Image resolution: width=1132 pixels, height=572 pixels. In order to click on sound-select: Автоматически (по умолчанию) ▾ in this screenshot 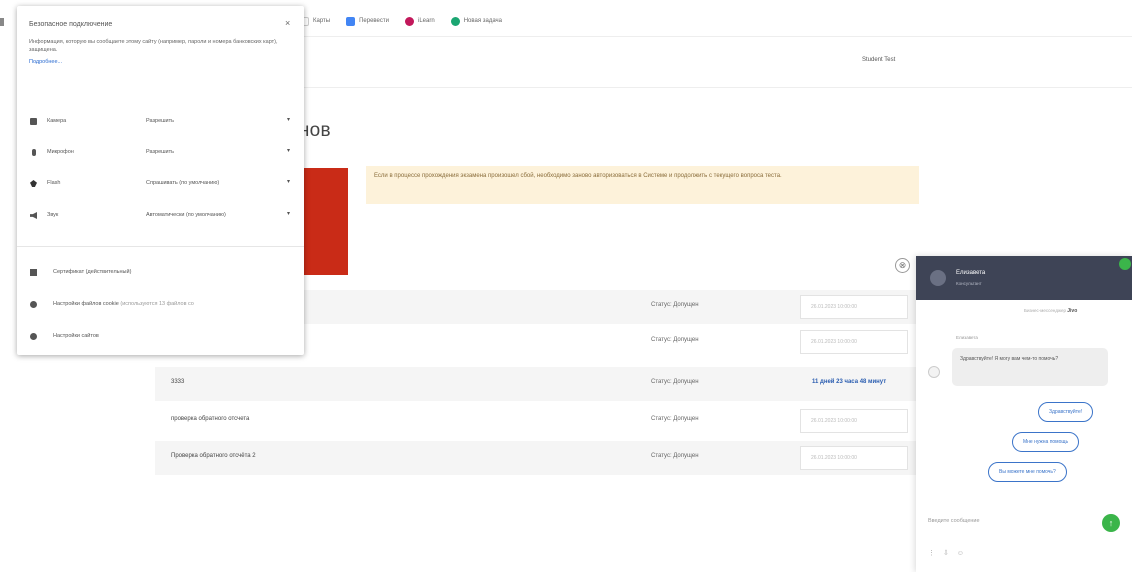, I will do `click(219, 216)`.